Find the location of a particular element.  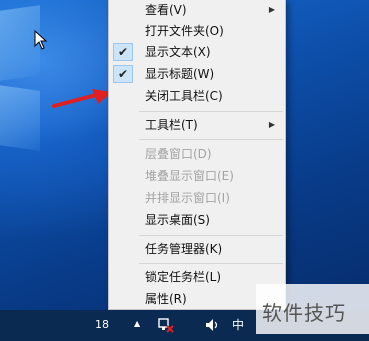

menu-item-view: 查看(V) ▶ is located at coordinates (197, 10).